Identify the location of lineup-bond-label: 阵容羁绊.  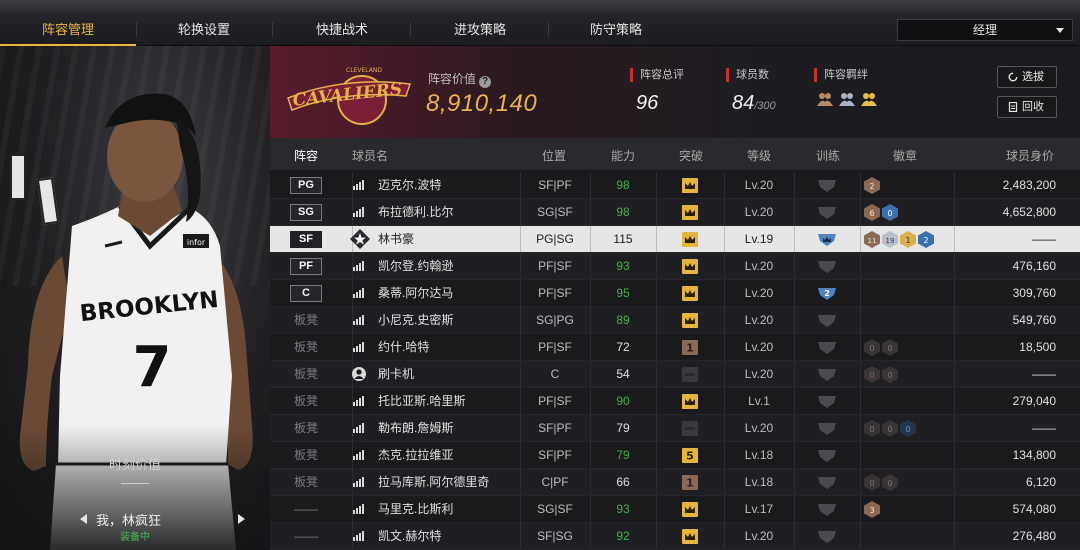
(846, 75).